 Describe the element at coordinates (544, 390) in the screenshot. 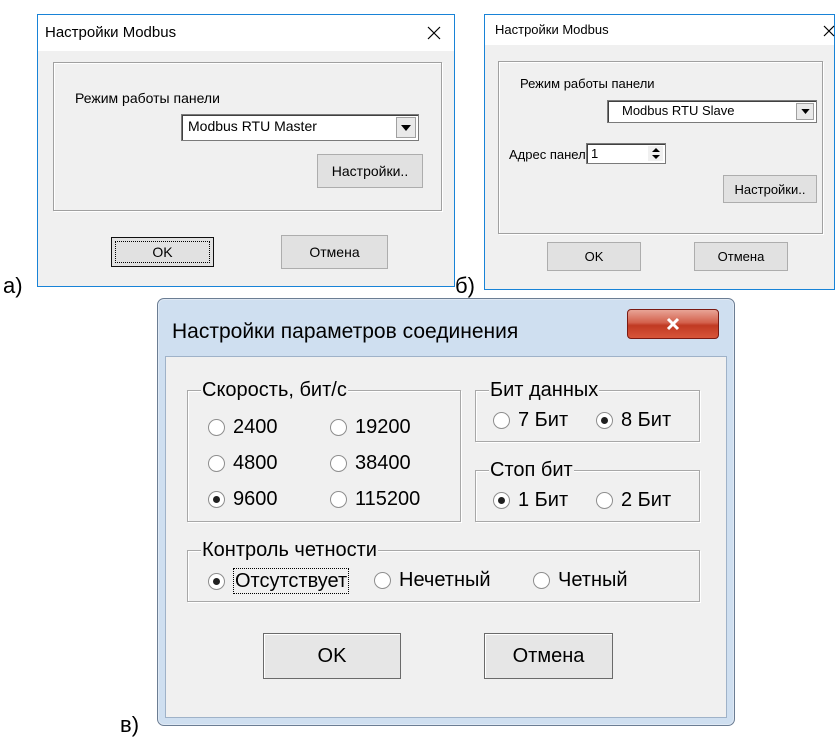

I see `data-bits-group-label: Бит данных` at that location.